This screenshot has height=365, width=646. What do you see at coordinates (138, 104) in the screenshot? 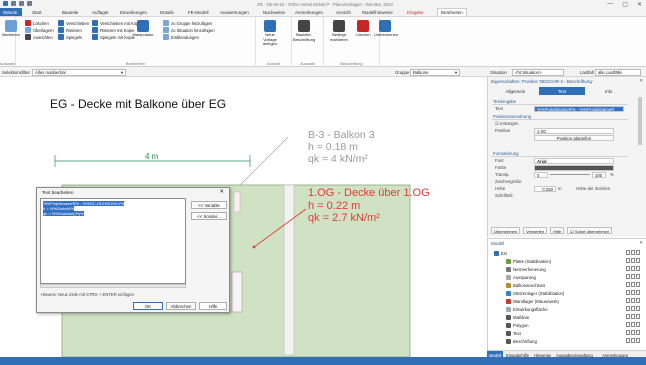
I see `drawing-title: EG - Decke mit Balkone über EG` at bounding box center [138, 104].